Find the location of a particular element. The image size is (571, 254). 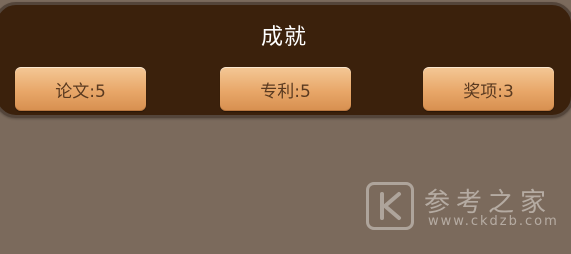

patents-button: 专利:5 is located at coordinates (285, 89).